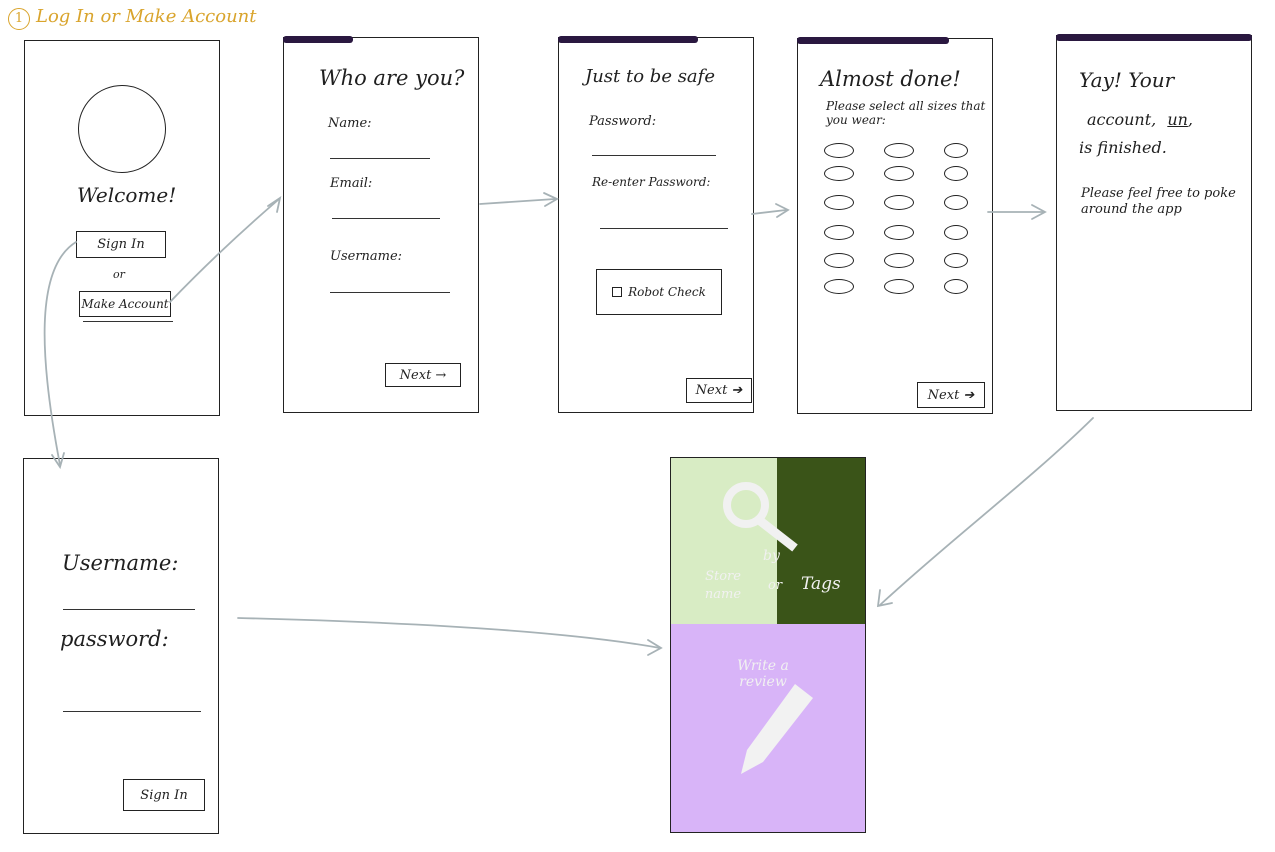 The width and height of the screenshot is (1275, 852). I want to click on email-input, so click(386, 218).